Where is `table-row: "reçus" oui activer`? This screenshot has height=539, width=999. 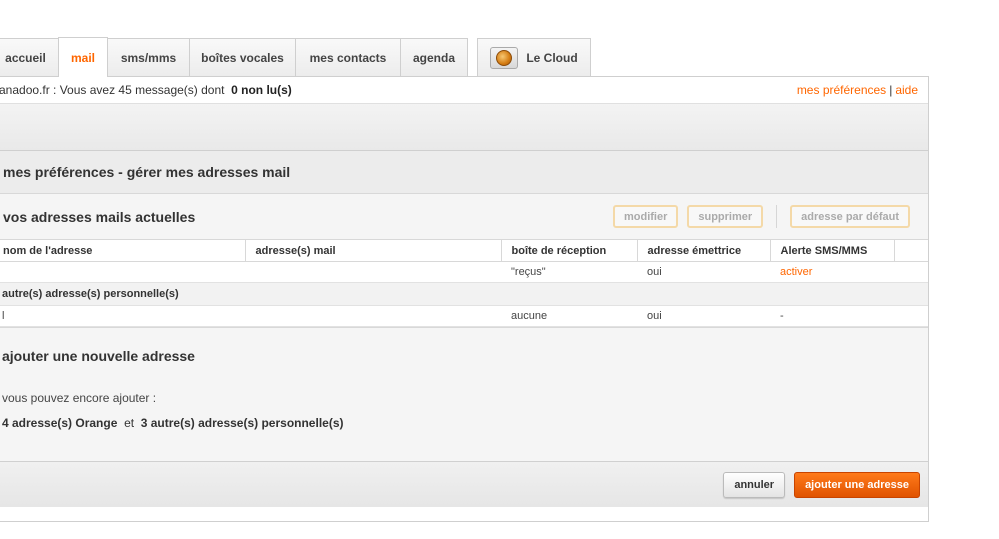
table-row: "reçus" oui activer is located at coordinates (464, 272).